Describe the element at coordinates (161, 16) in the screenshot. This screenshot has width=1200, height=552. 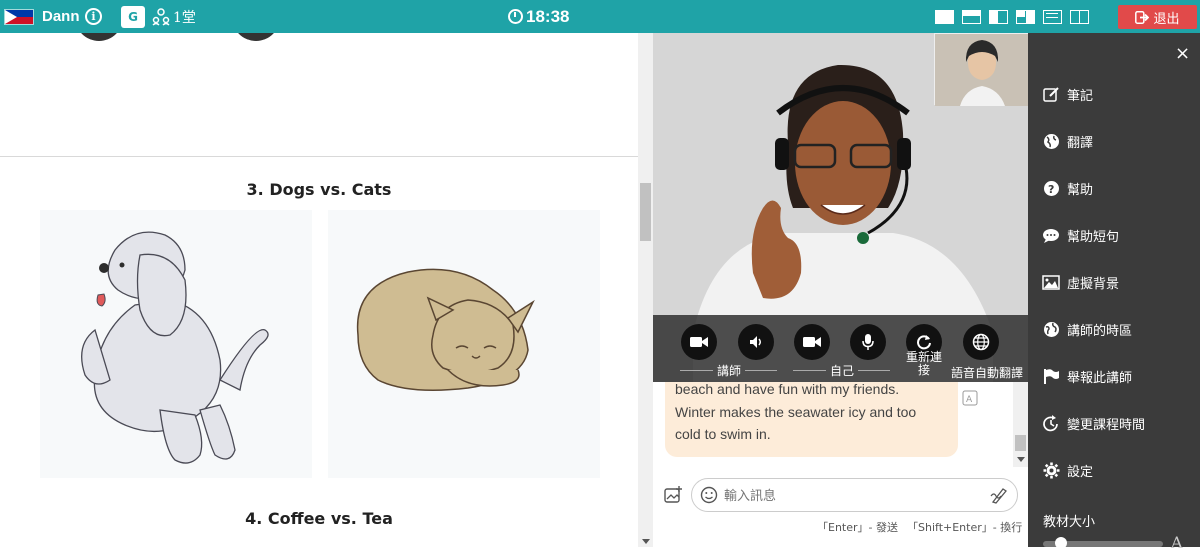
I see `people-icon` at that location.